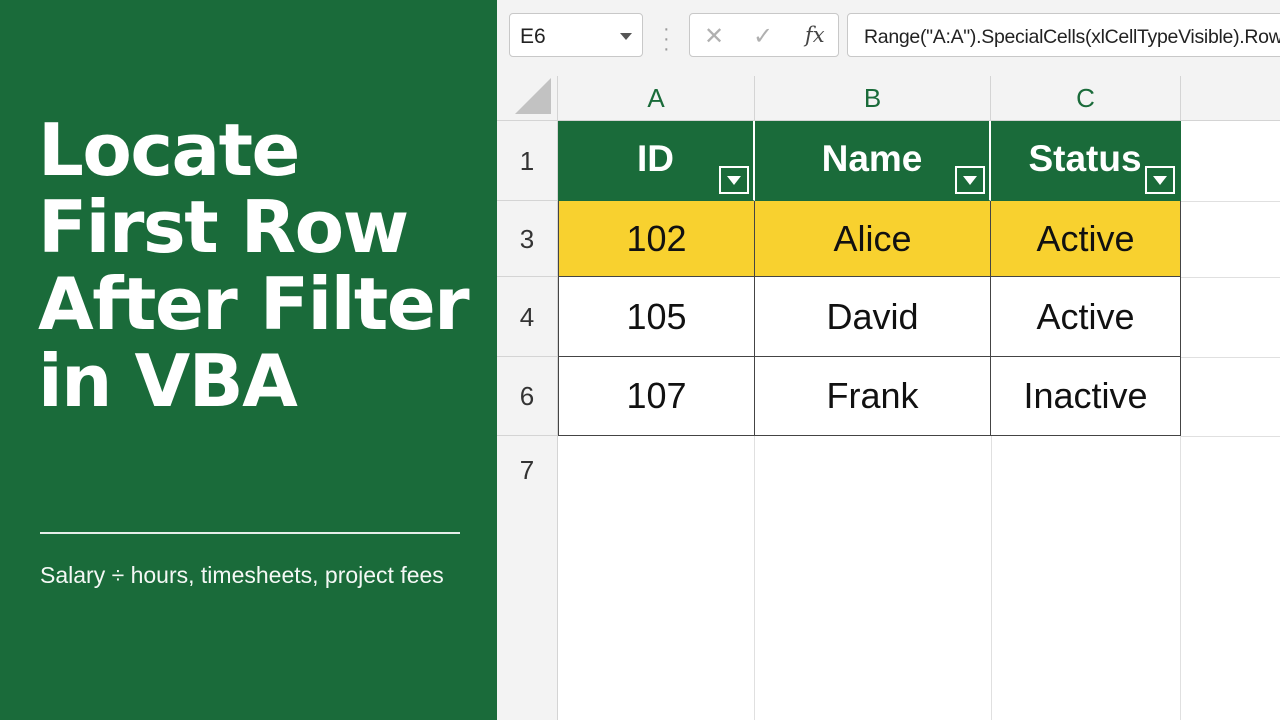  I want to click on chevron-down-icon, so click(626, 36).